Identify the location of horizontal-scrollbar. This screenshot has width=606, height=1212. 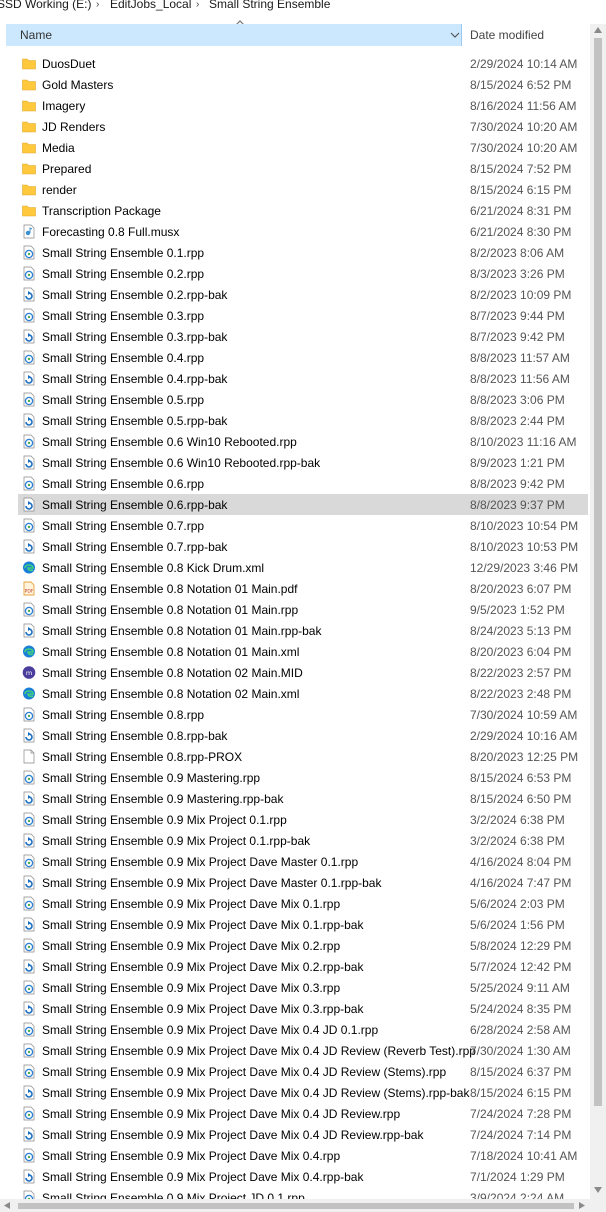
(295, 1205).